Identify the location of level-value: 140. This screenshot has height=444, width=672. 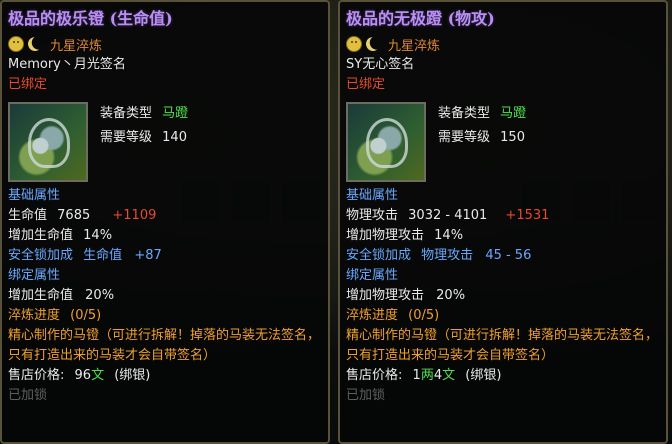
(174, 137).